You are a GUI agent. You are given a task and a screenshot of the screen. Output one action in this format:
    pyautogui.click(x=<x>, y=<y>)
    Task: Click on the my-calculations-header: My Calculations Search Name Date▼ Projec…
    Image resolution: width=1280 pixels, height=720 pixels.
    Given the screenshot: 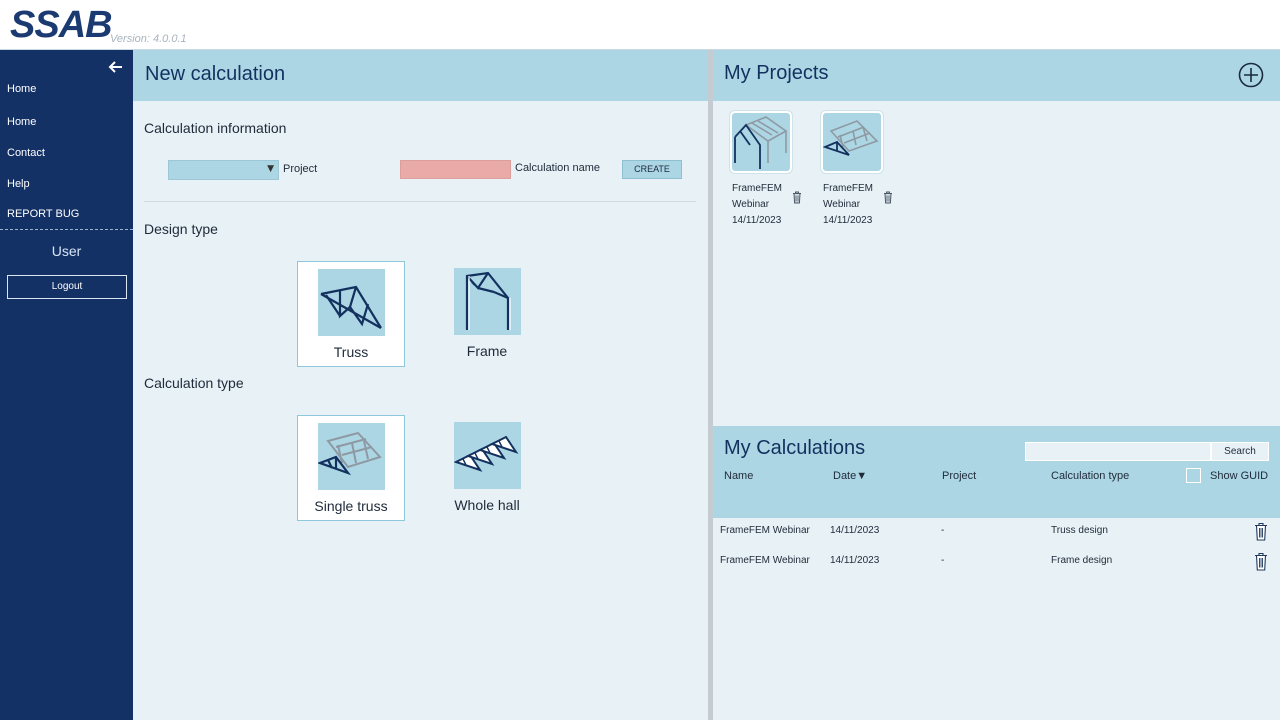 What is the action you would take?
    pyautogui.click(x=996, y=472)
    